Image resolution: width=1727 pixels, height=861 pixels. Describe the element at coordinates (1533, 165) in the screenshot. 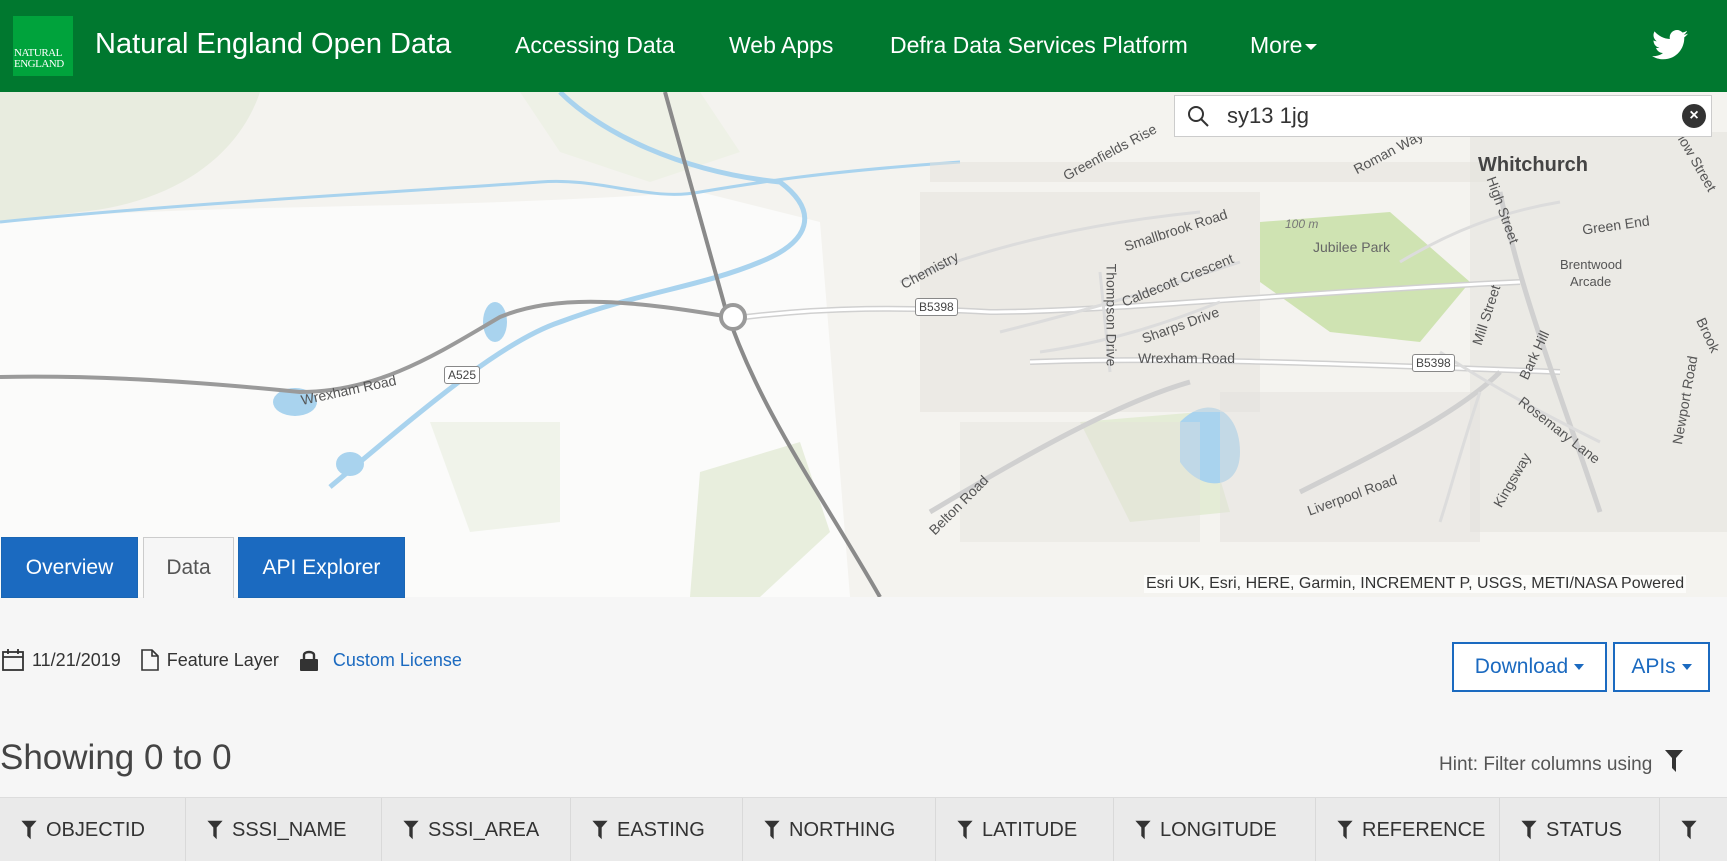

I see `map-label-whitchurch: Whitchurch` at that location.